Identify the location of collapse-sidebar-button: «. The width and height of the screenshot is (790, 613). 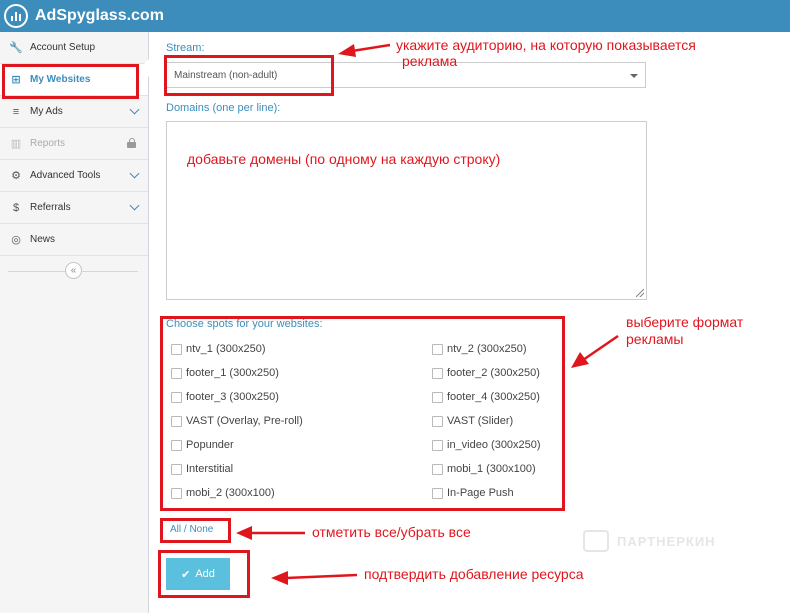
(73, 270).